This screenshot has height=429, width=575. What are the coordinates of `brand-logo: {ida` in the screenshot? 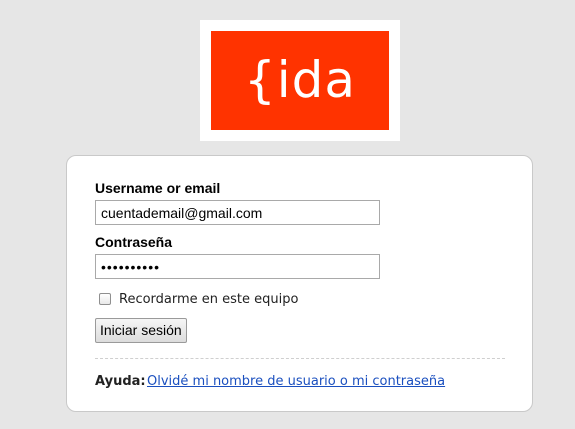 It's located at (300, 80).